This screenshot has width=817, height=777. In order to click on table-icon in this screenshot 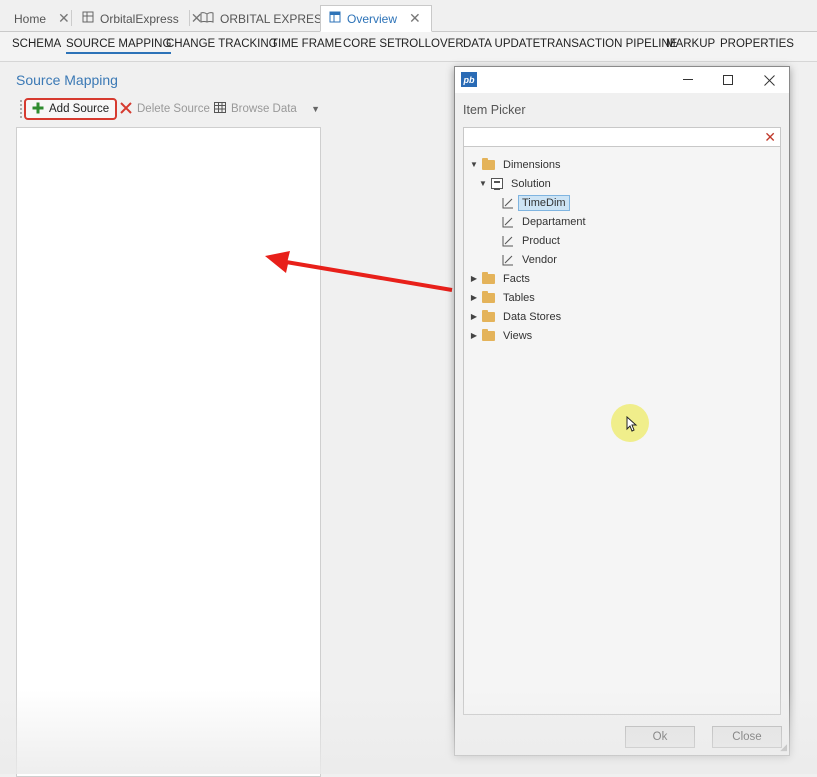, I will do `click(220, 109)`.